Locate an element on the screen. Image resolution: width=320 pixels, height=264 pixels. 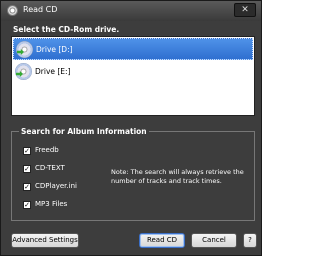
mp3-files-checkbox: ✓ is located at coordinates (27, 205).